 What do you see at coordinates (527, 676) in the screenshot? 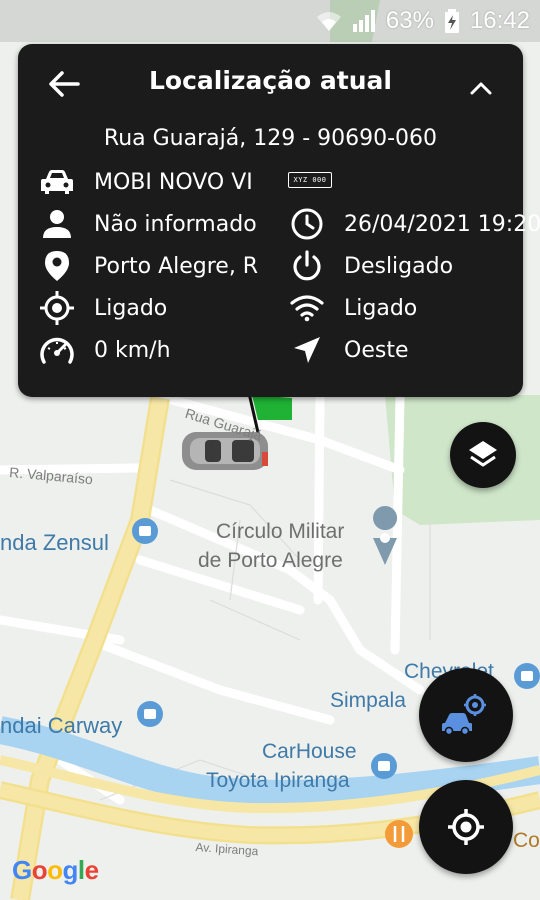
I see `poi-shop-icon-chevrolet` at bounding box center [527, 676].